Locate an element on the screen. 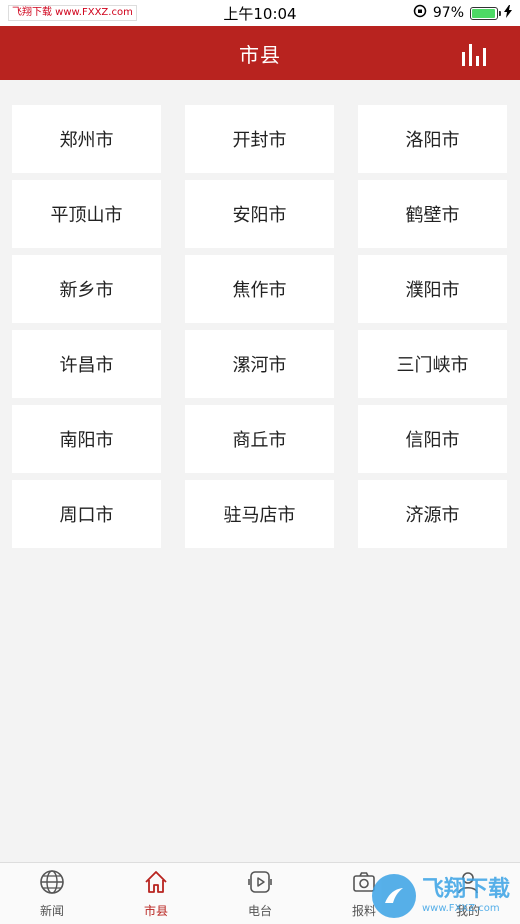 This screenshot has width=520, height=924. city-cell: 漯河市 is located at coordinates (259, 364).